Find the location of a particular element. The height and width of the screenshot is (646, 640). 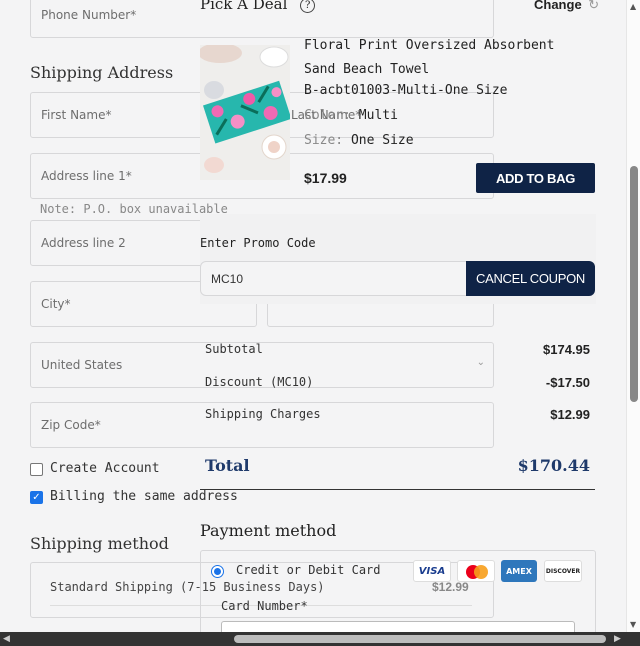

scroll-right-arrow: ▶ is located at coordinates (617, 639).